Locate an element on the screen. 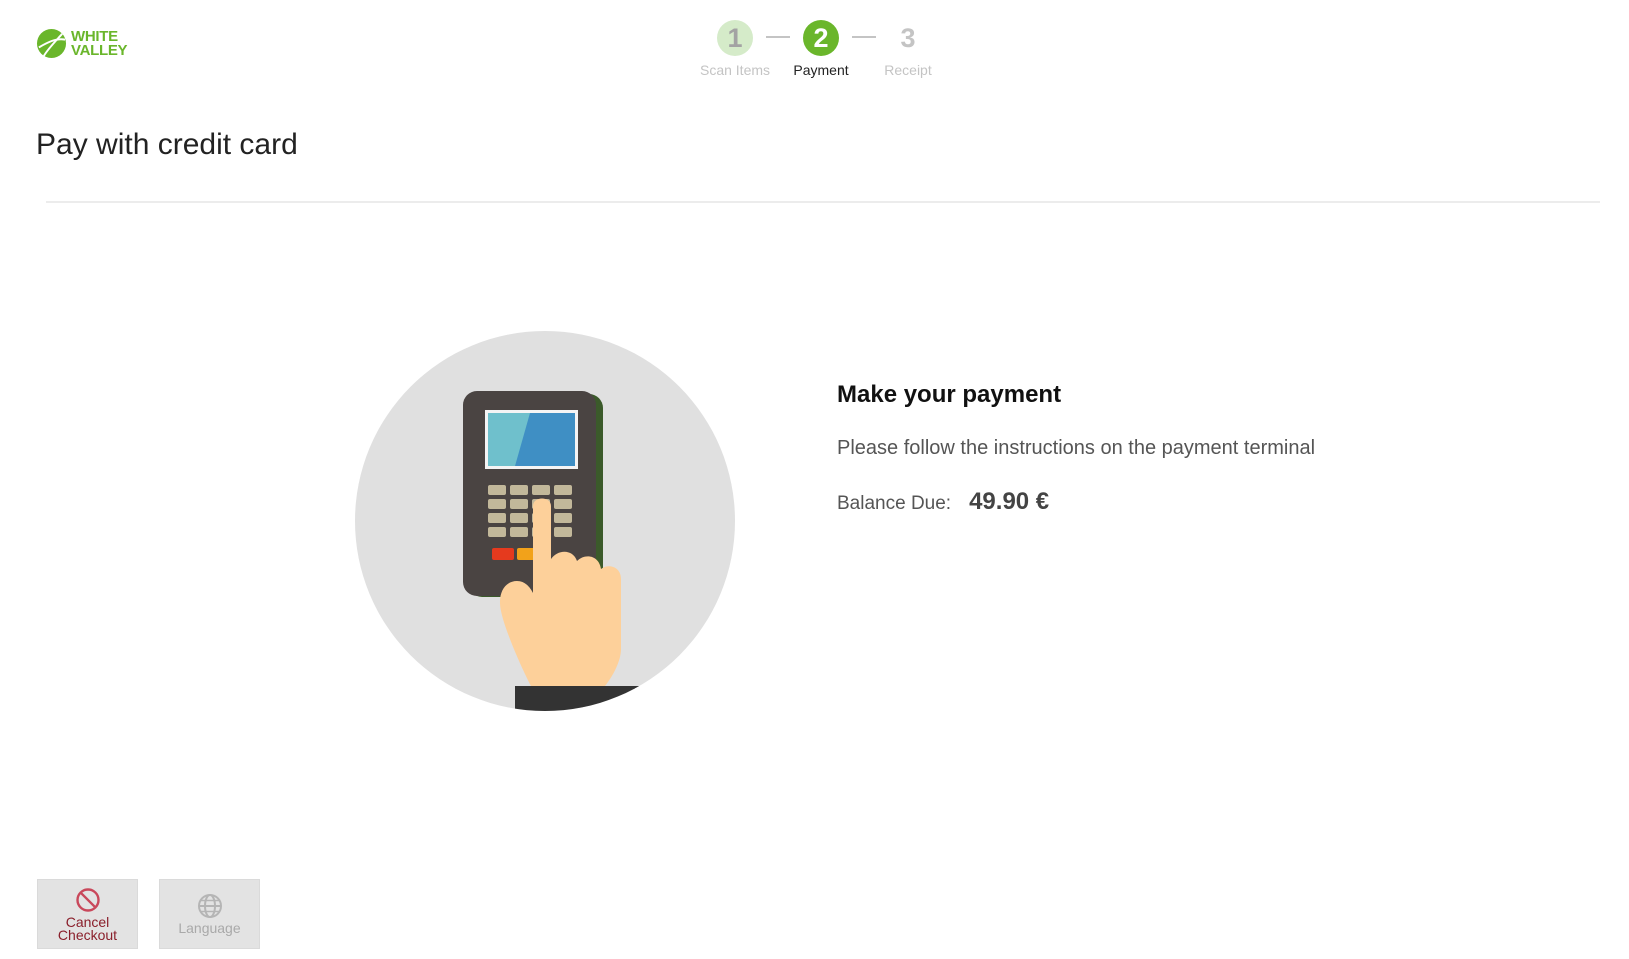 Image resolution: width=1629 pixels, height=959 pixels. cancel-checkout-label: Cancel Checkout is located at coordinates (87, 929).